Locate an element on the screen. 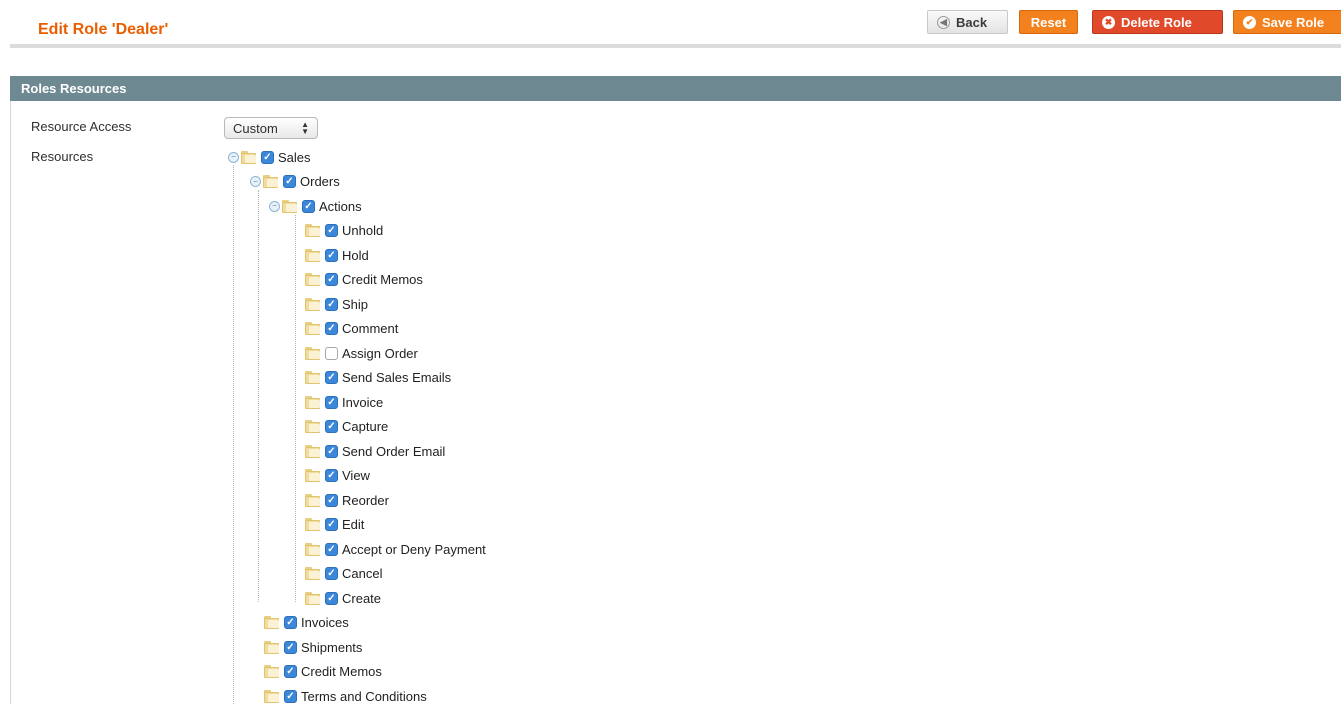  back-button: ◀ Back is located at coordinates (967, 22).